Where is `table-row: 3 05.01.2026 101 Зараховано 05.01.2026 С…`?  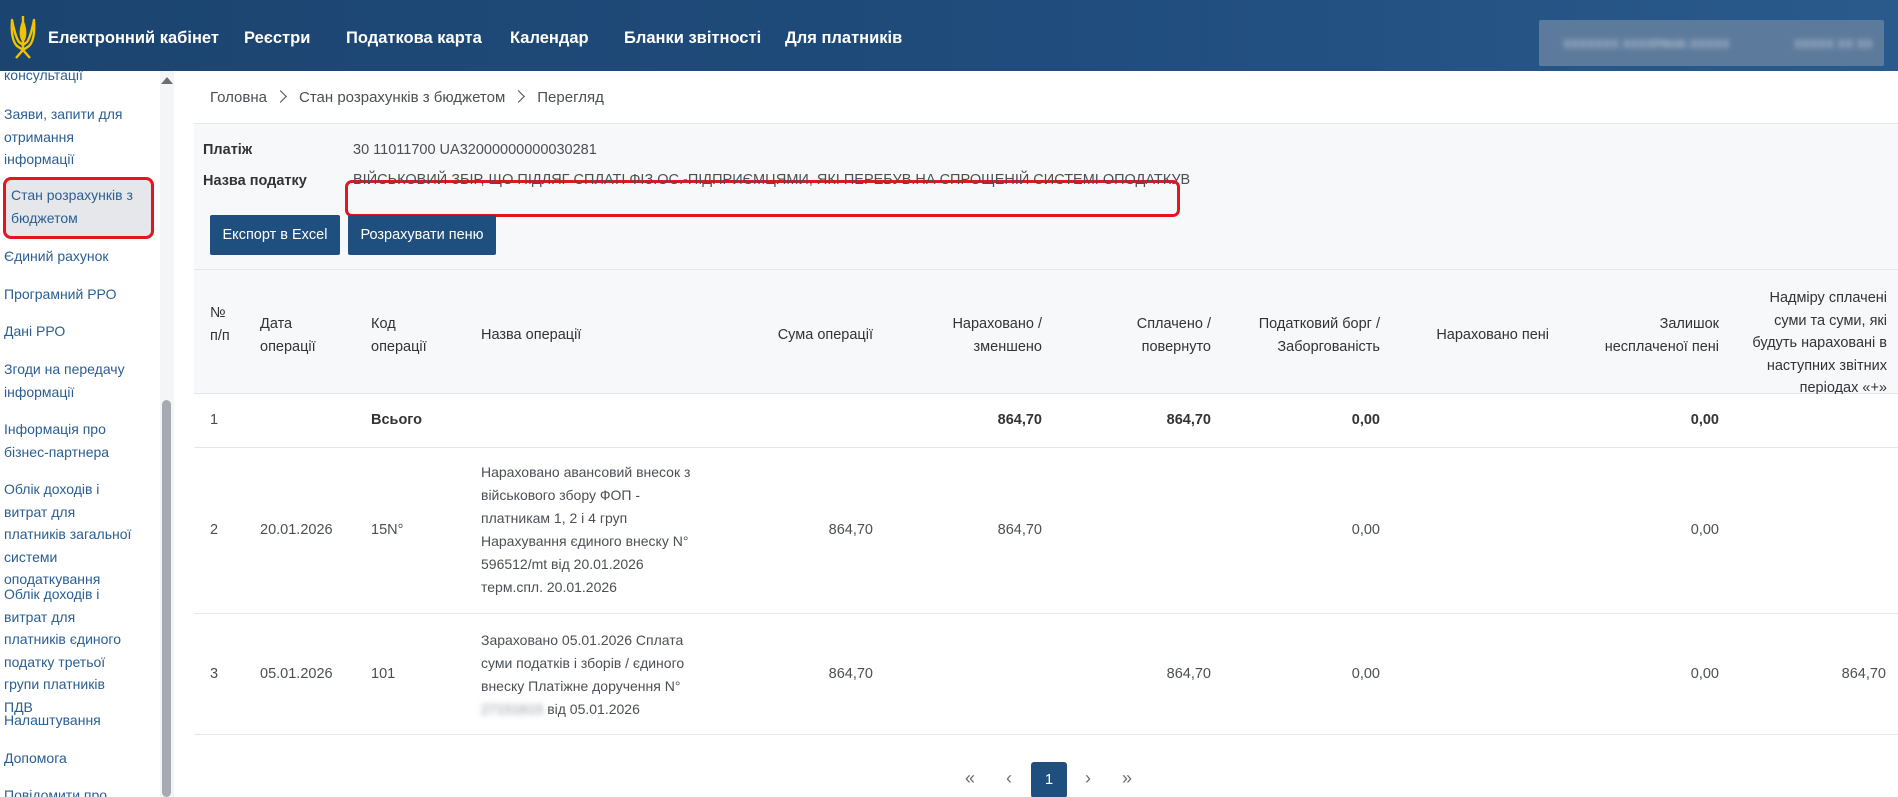
table-row: 3 05.01.2026 101 Зараховано 05.01.2026 С… is located at coordinates (1046, 674).